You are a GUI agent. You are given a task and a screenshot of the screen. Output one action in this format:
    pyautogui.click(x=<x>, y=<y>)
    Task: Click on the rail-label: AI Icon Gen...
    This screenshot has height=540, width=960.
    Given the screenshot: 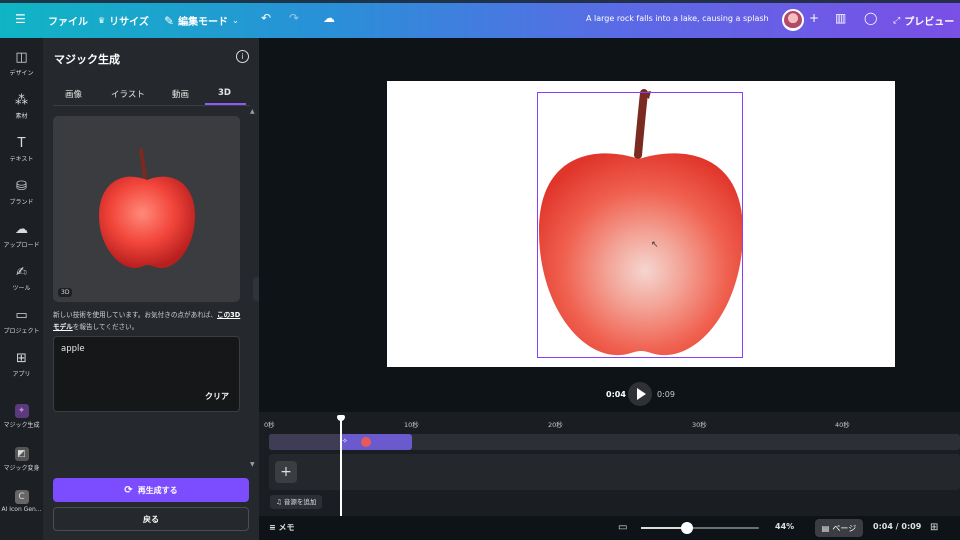 What is the action you would take?
    pyautogui.click(x=21, y=509)
    